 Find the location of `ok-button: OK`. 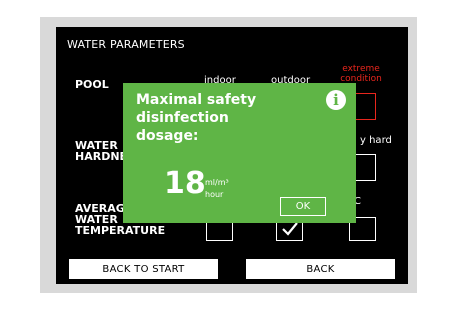

ok-button: OK is located at coordinates (303, 206).